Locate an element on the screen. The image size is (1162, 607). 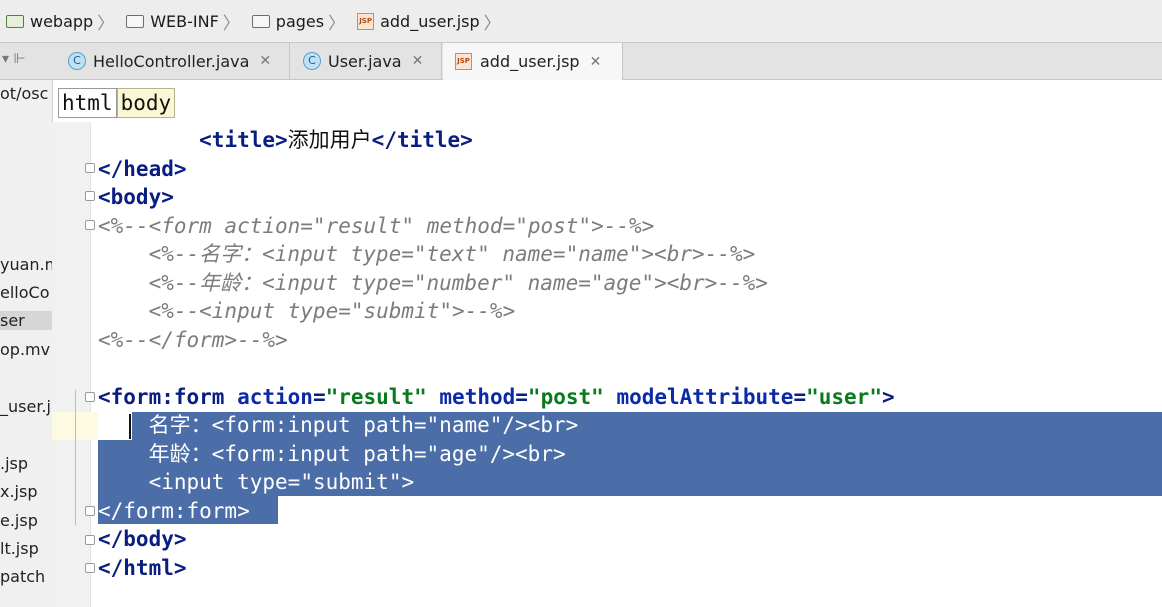
tab-label: HelloController.java is located at coordinates (171, 61).